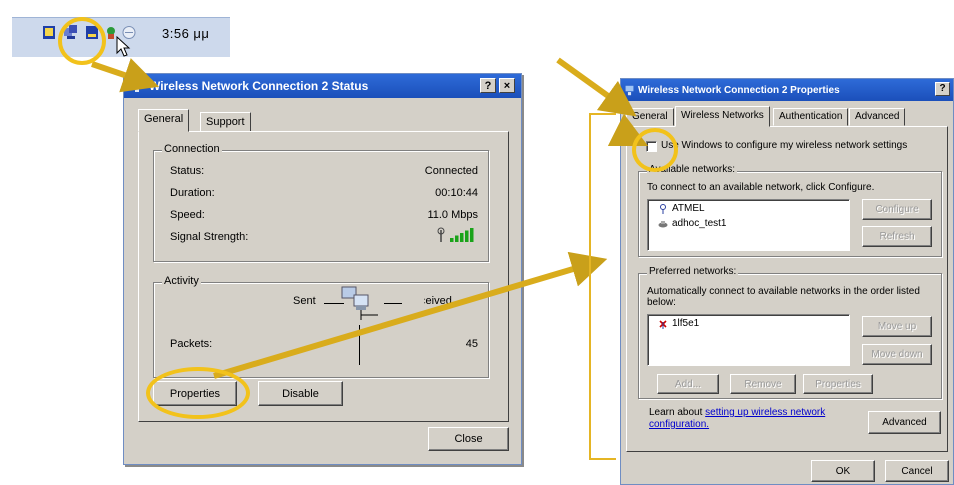  I want to click on wireless-connection-tray-icon, so click(71, 32).